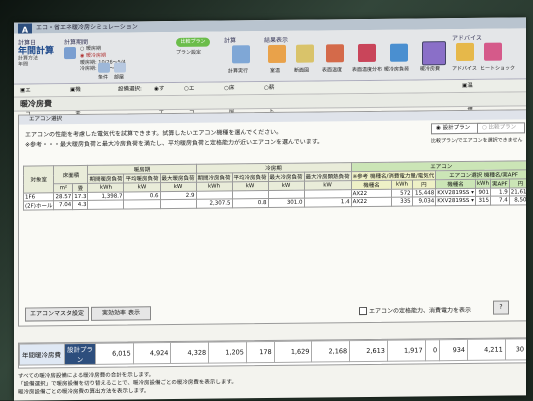  I want to click on help-button: ?, so click(501, 307).